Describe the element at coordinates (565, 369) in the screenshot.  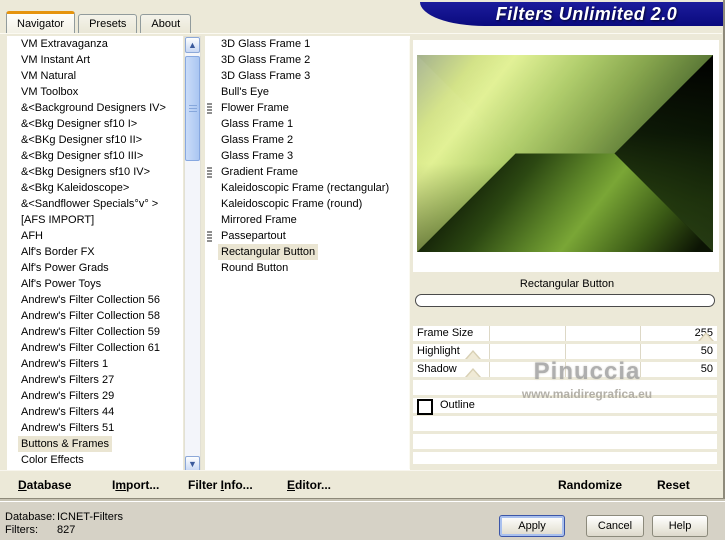
I see `slider-shadow: Shadow 50` at that location.